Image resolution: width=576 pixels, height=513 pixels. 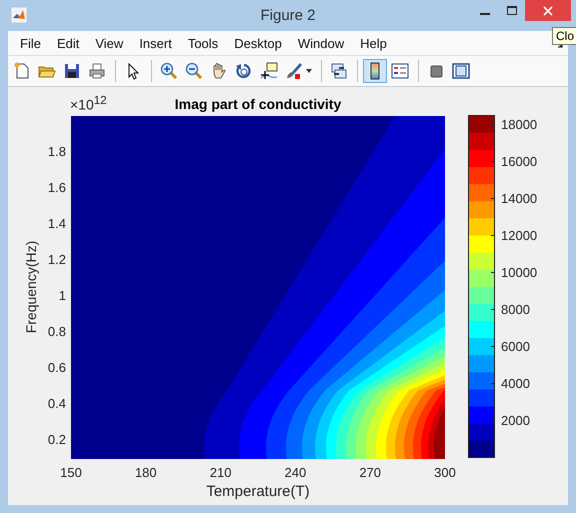 What do you see at coordinates (146, 472) in the screenshot?
I see `x-tick-label: 180` at bounding box center [146, 472].